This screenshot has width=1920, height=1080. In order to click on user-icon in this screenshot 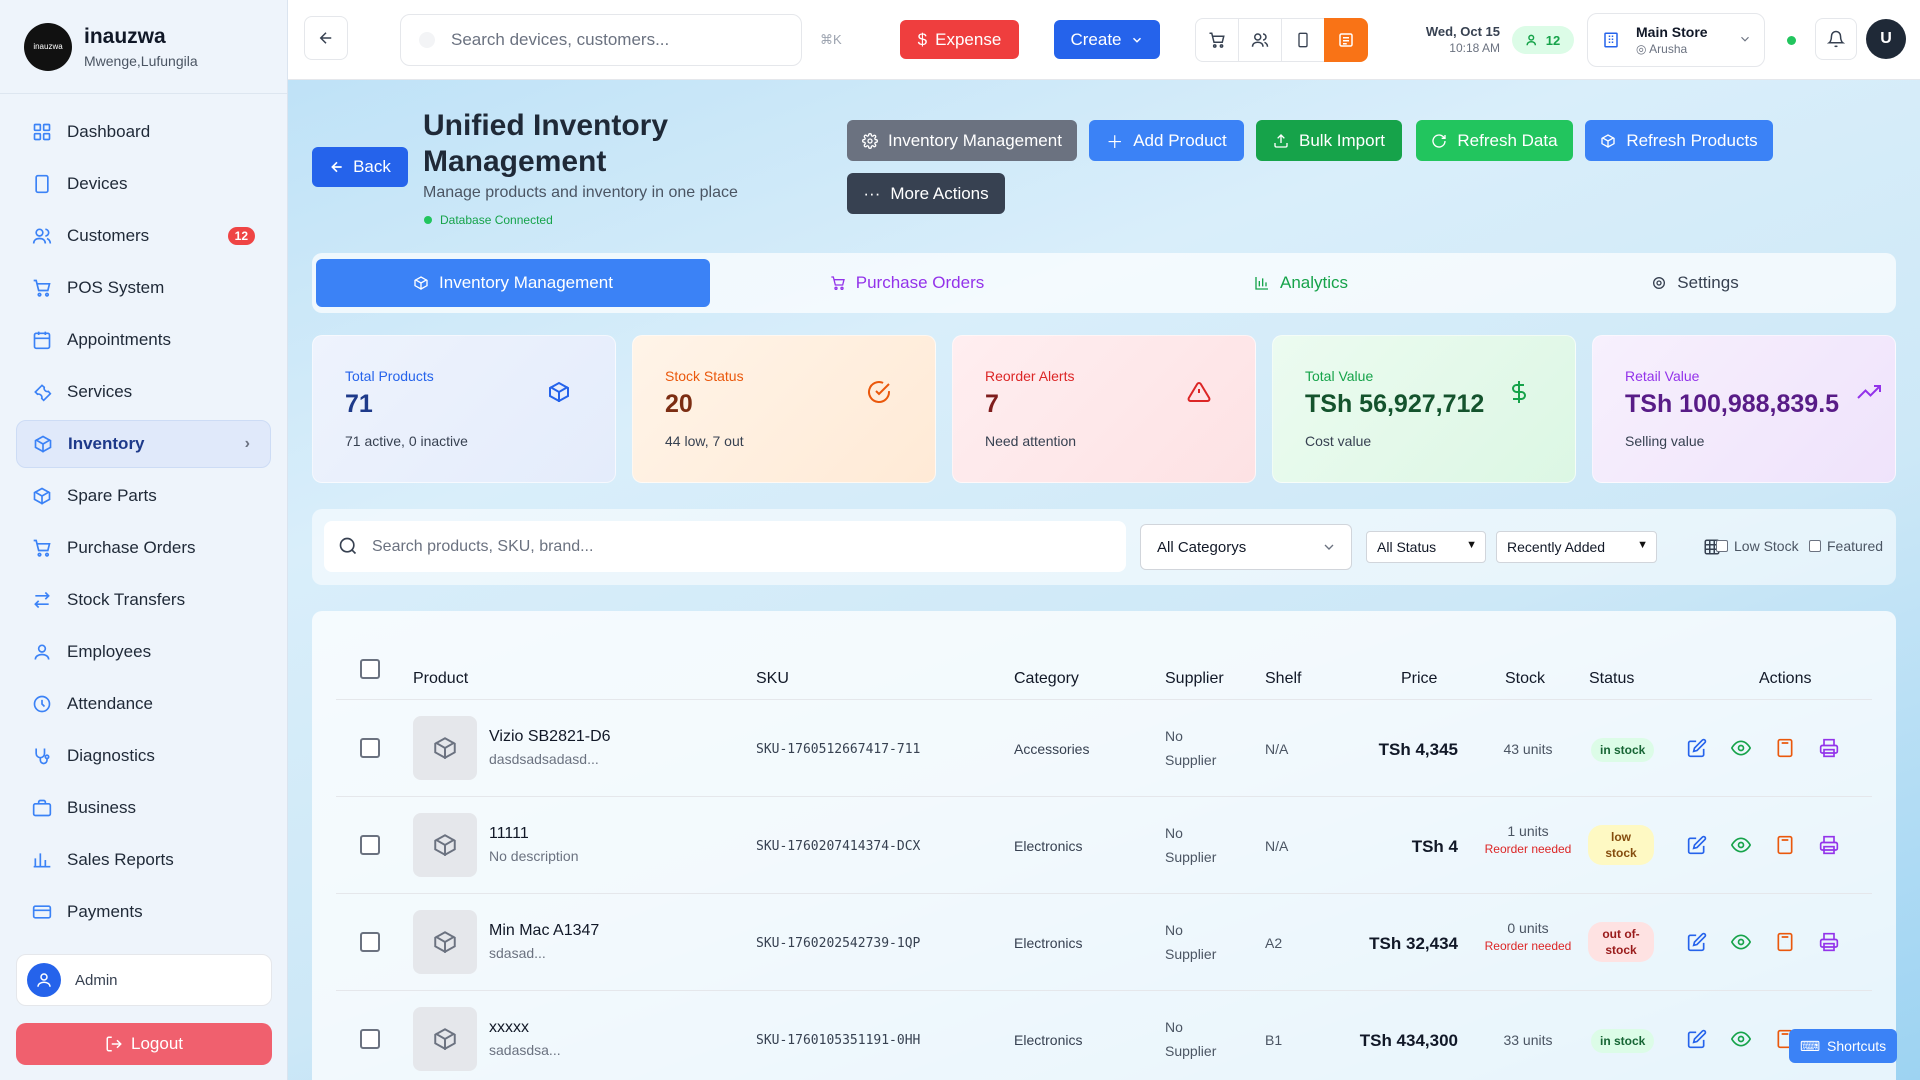, I will do `click(44, 980)`.